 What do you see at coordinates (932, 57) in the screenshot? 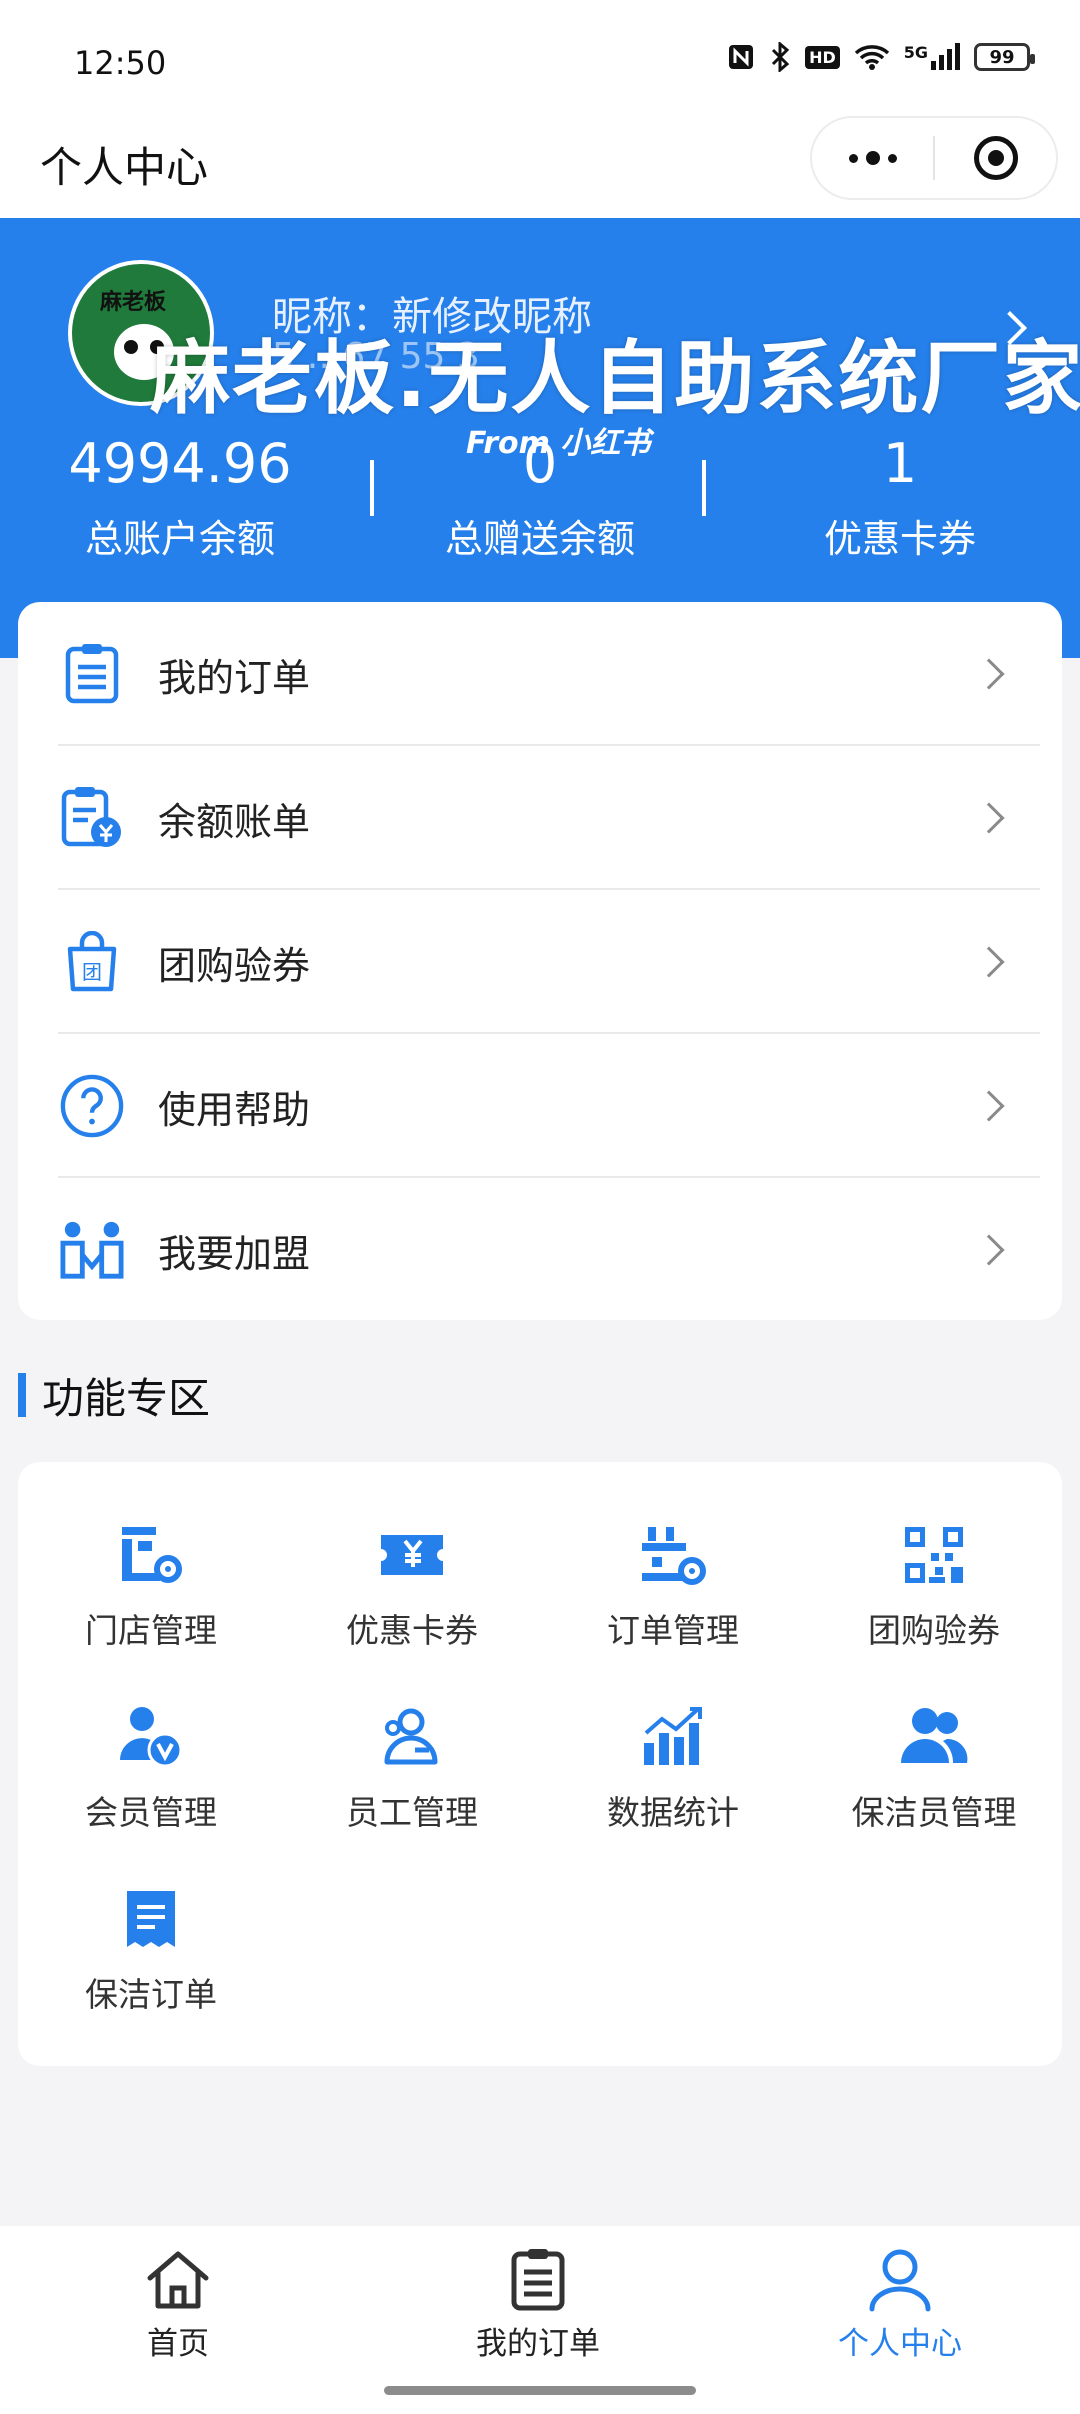
I see `5g-signal-icon: 5G` at bounding box center [932, 57].